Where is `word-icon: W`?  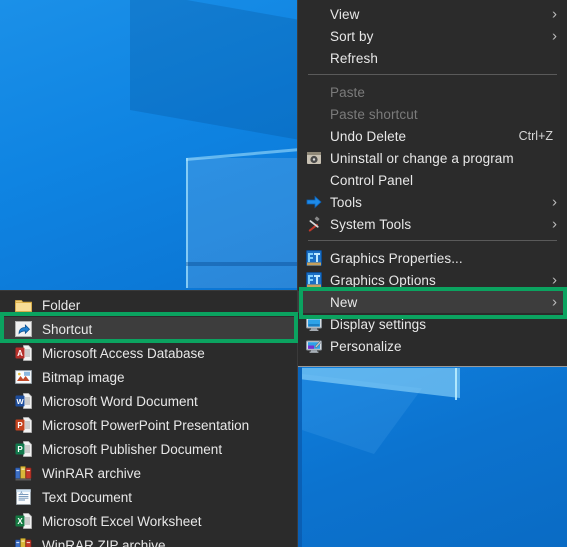 word-icon: W is located at coordinates (23, 401).